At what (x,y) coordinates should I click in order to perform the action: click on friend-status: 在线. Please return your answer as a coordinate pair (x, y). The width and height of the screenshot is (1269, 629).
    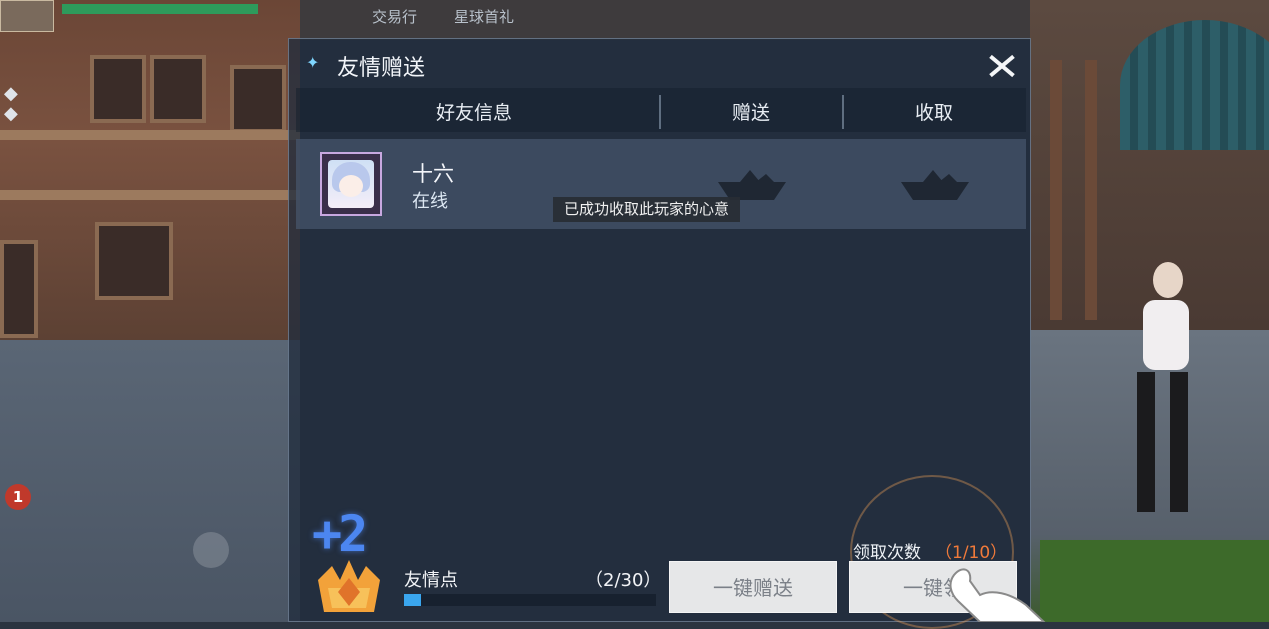
    Looking at the image, I should click on (430, 201).